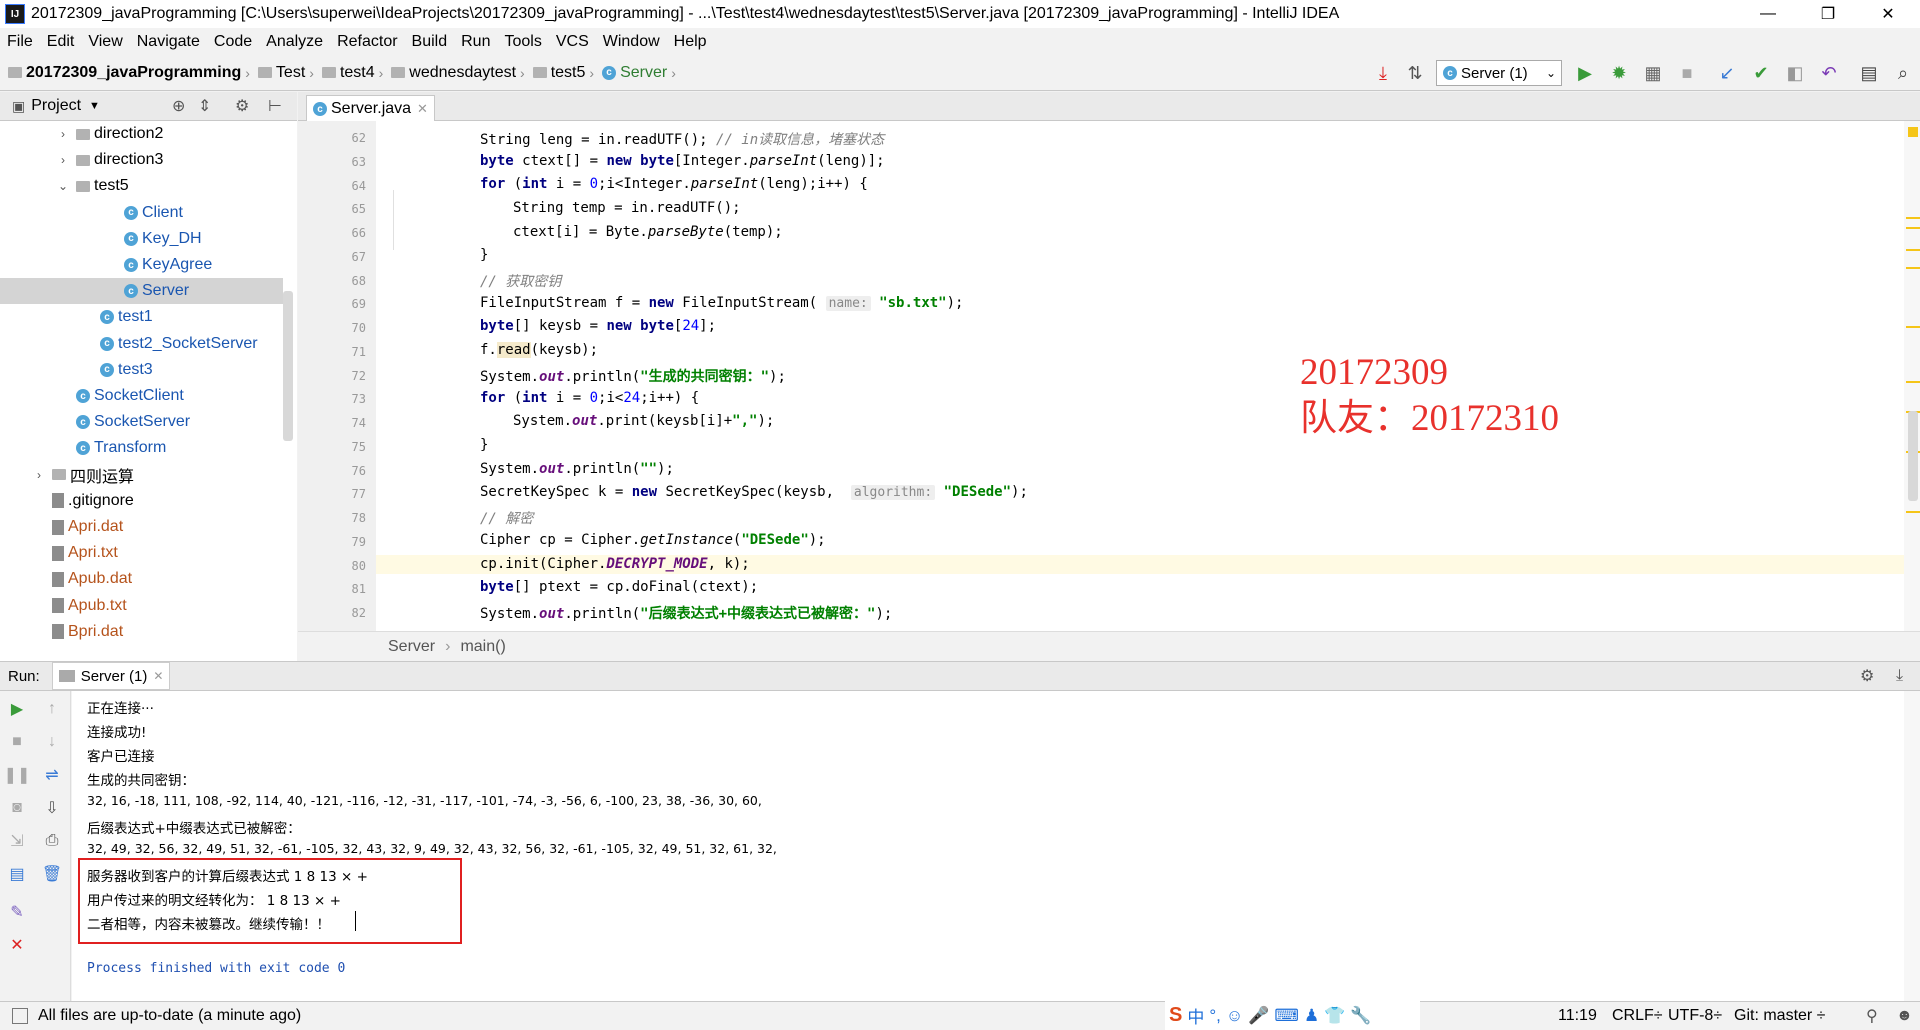 The width and height of the screenshot is (1920, 1030). What do you see at coordinates (1415, 73) in the screenshot?
I see `sort-icon: ⇅` at bounding box center [1415, 73].